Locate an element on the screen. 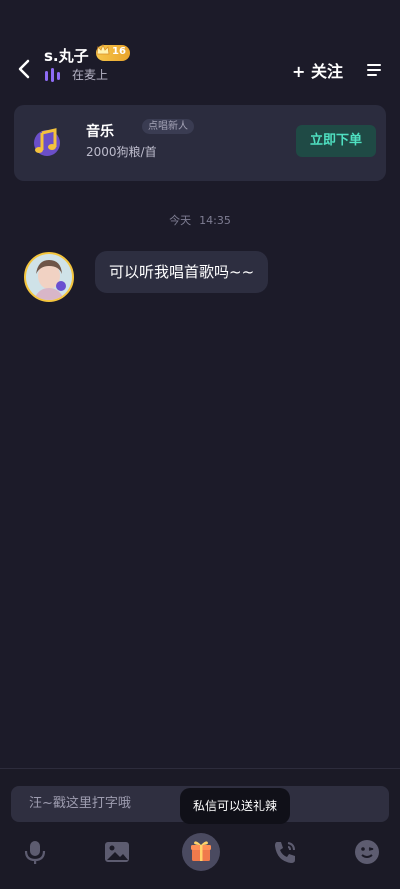 The width and height of the screenshot is (400, 889). timestamp-day: 今天 is located at coordinates (180, 220).